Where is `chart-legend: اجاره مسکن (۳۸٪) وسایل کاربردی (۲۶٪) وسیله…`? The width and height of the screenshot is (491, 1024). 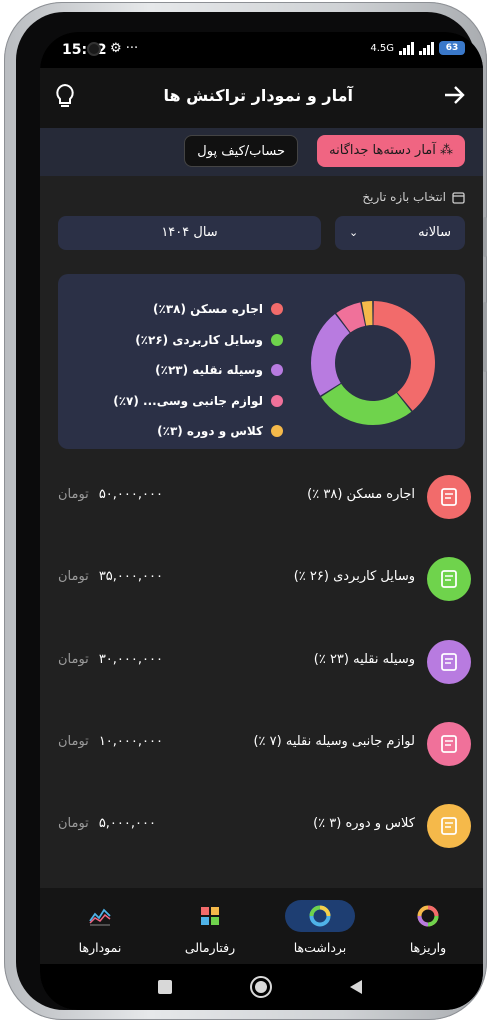
chart-legend: اجاره مسکن (۳۸٪) وسایل کاربردی (۲۶٪) وسیله… is located at coordinates (183, 370).